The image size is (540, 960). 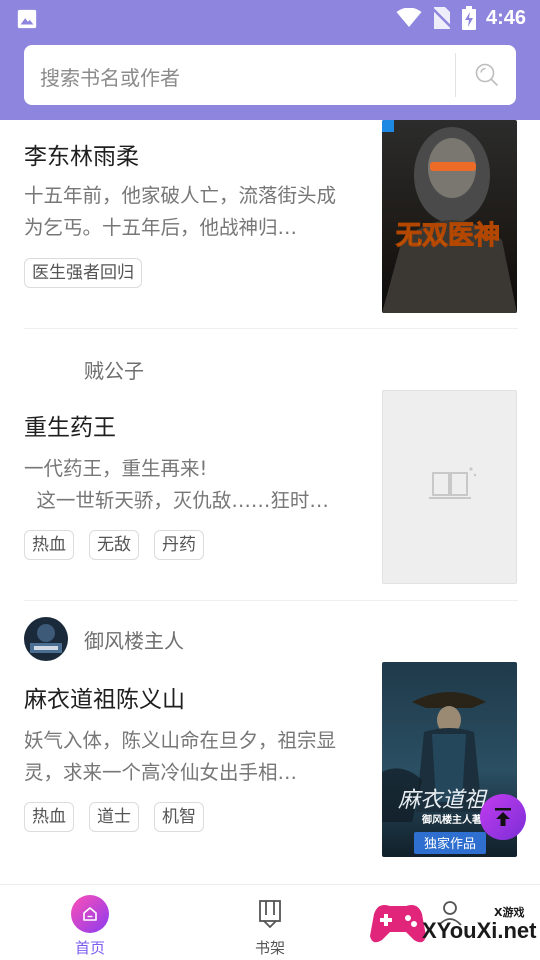 I want to click on nav-home: 首页, so click(x=90, y=926).